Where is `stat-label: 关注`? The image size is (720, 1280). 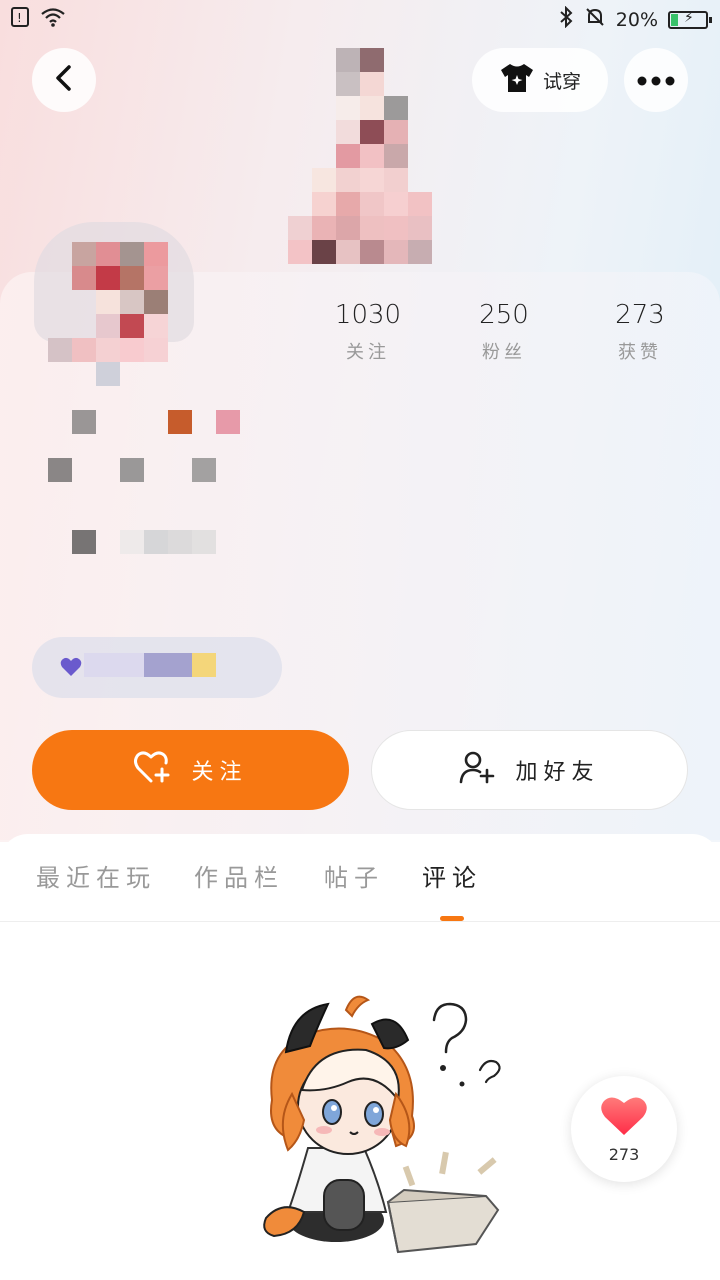 stat-label: 关注 is located at coordinates (368, 352).